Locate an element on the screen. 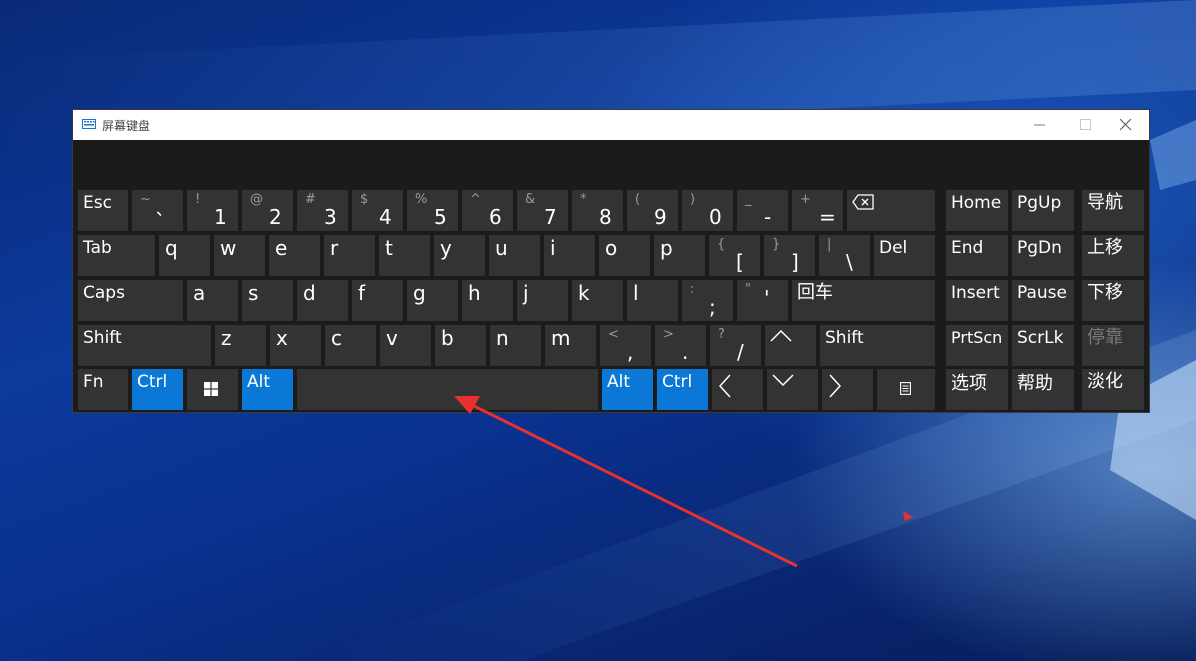 This screenshot has width=1196, height=661. key-semicolon: :; is located at coordinates (707, 300).